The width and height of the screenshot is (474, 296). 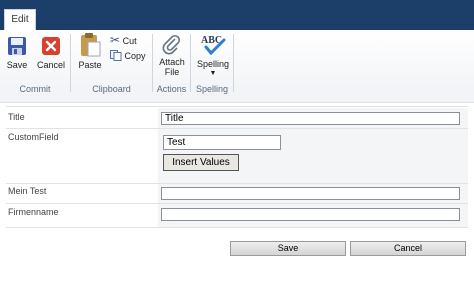 What do you see at coordinates (172, 62) in the screenshot?
I see `attach-label-1: Attach` at bounding box center [172, 62].